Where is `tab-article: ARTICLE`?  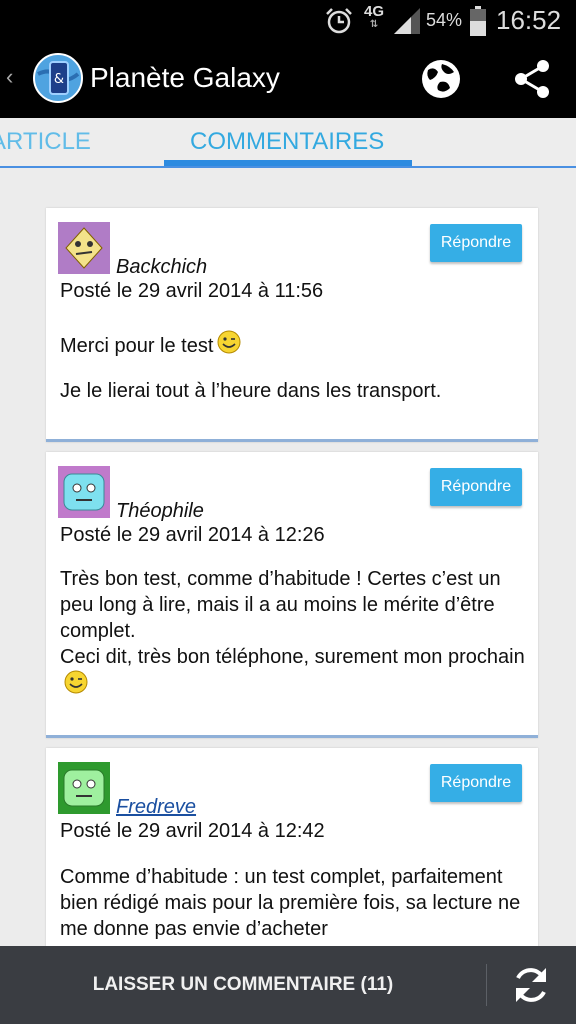 tab-article: ARTICLE is located at coordinates (45, 142).